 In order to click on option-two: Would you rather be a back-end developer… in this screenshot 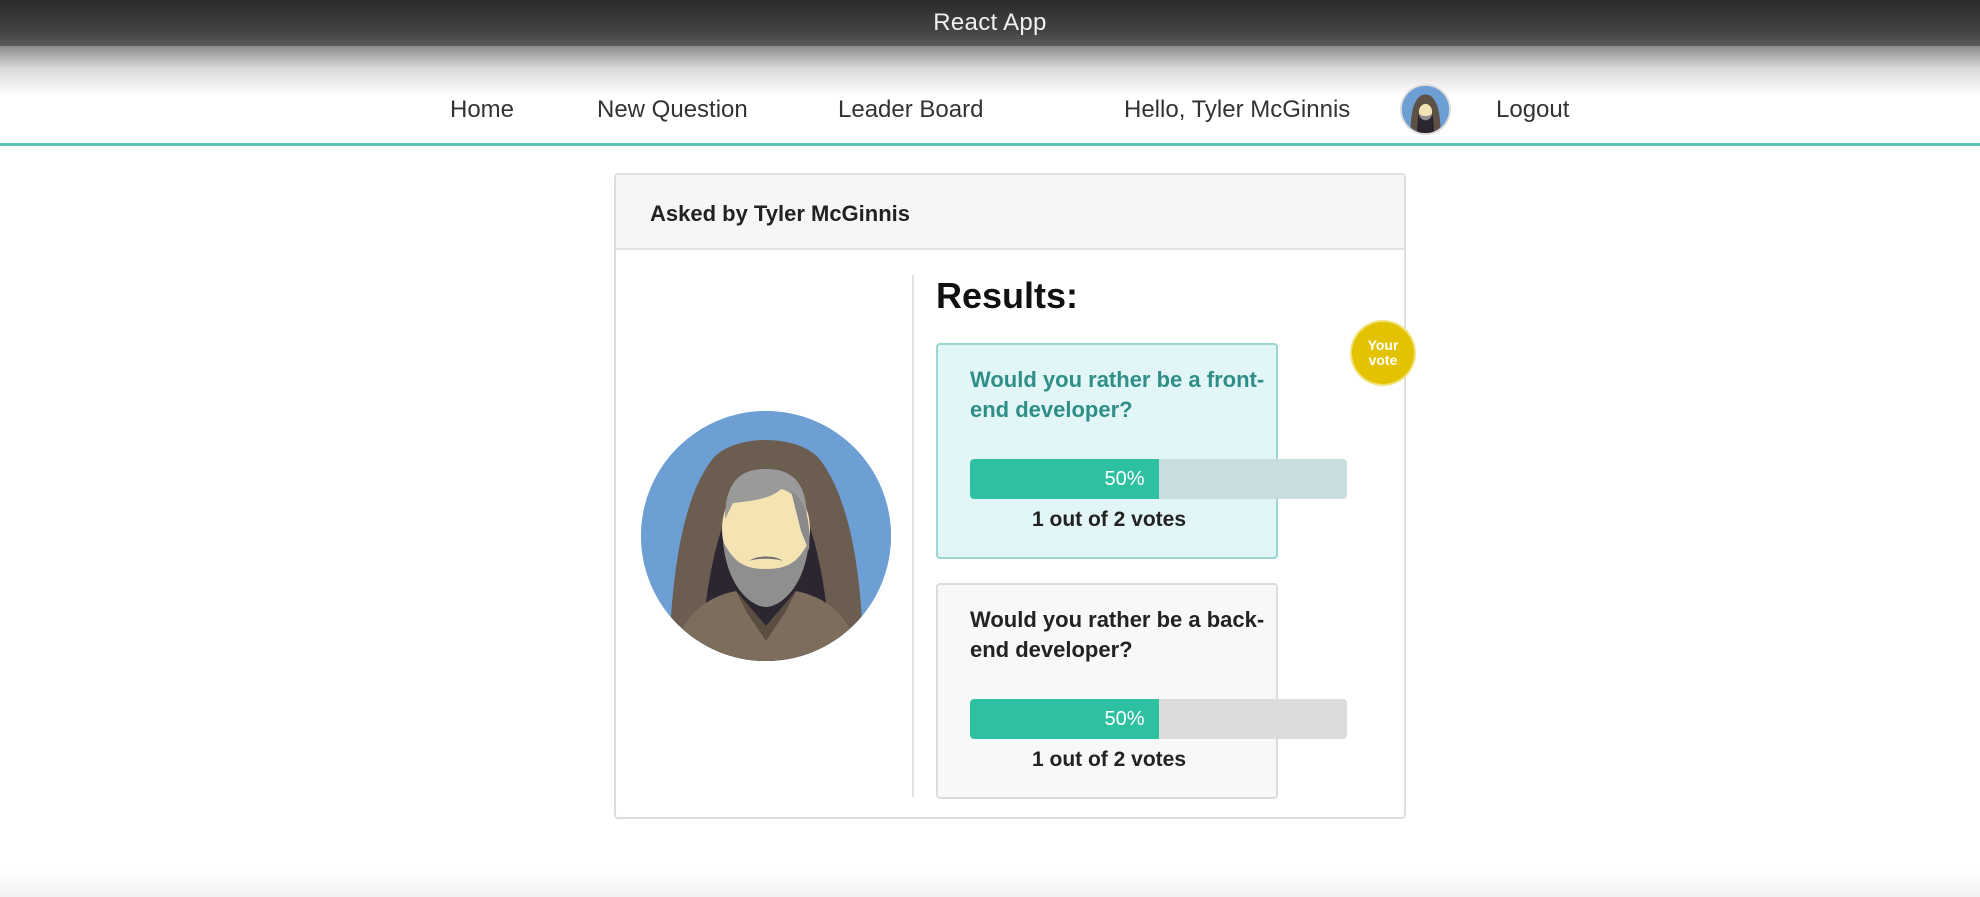, I will do `click(1141, 691)`.